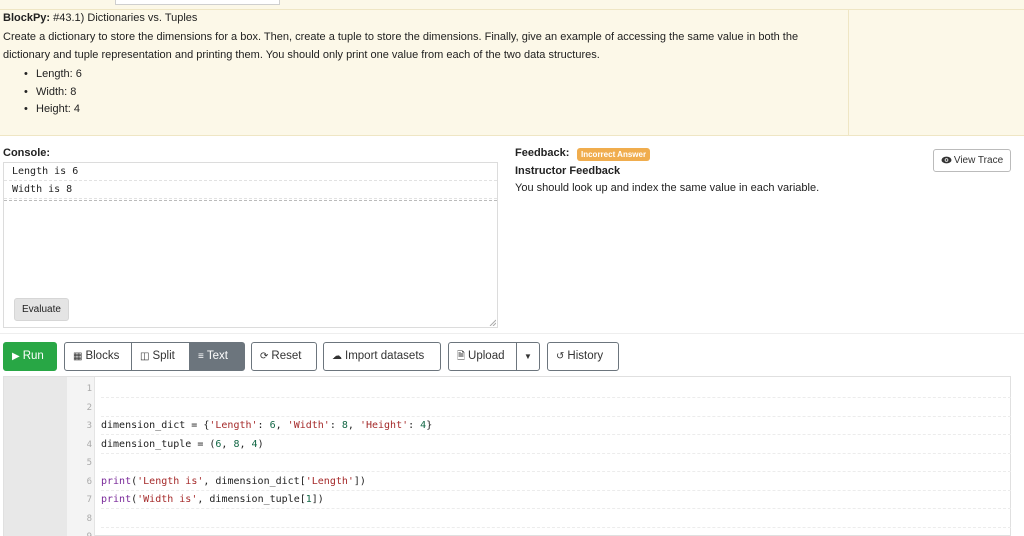 This screenshot has height=536, width=1024. What do you see at coordinates (539, 532) in the screenshot?
I see `code-line: 9` at bounding box center [539, 532].